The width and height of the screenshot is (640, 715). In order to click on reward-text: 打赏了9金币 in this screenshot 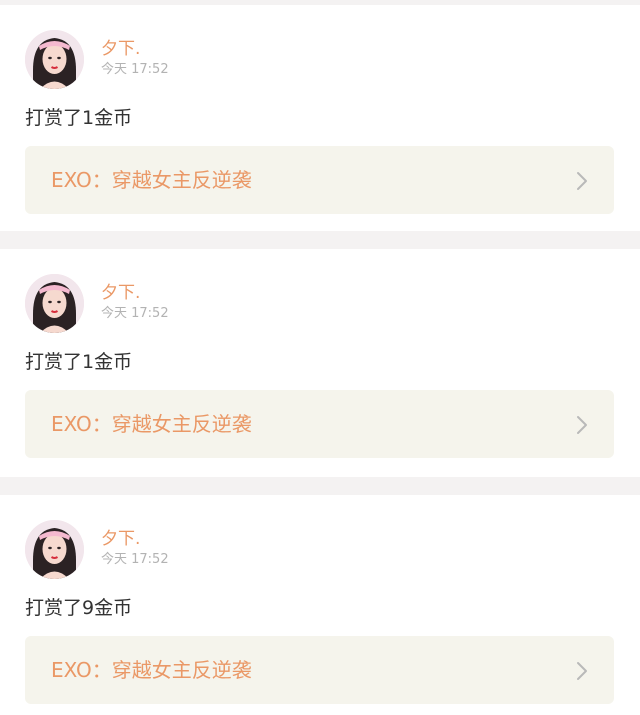, I will do `click(79, 608)`.